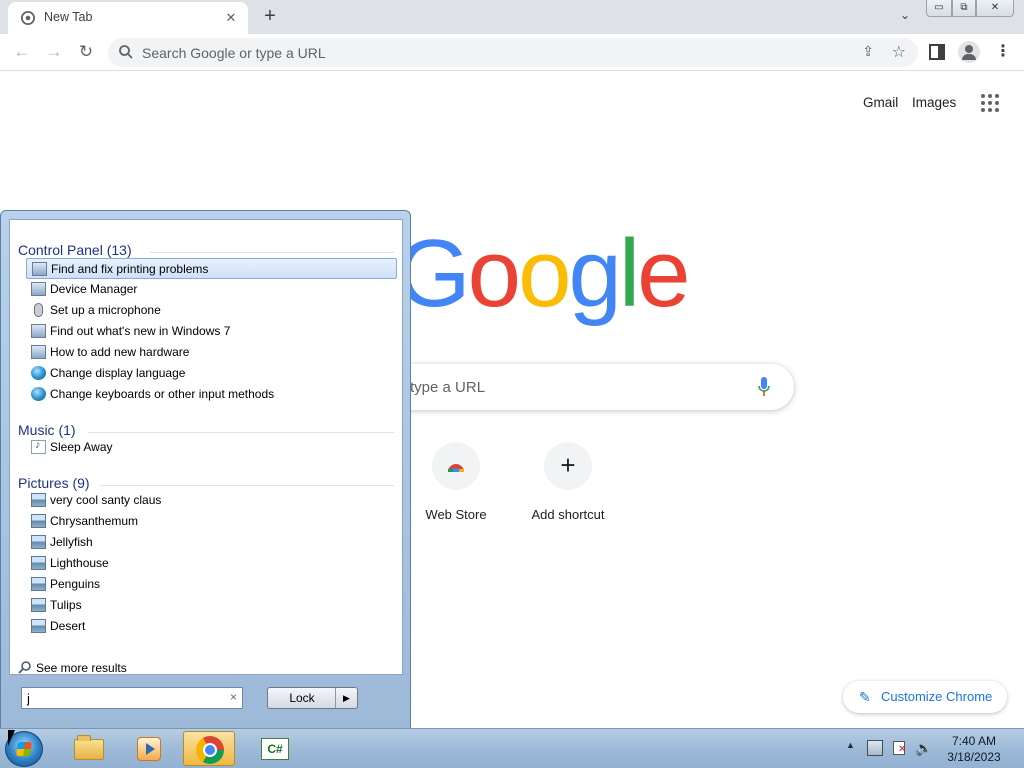 This screenshot has width=1024, height=768. I want to click on shortcut-web-store: Web Store, so click(456, 487).